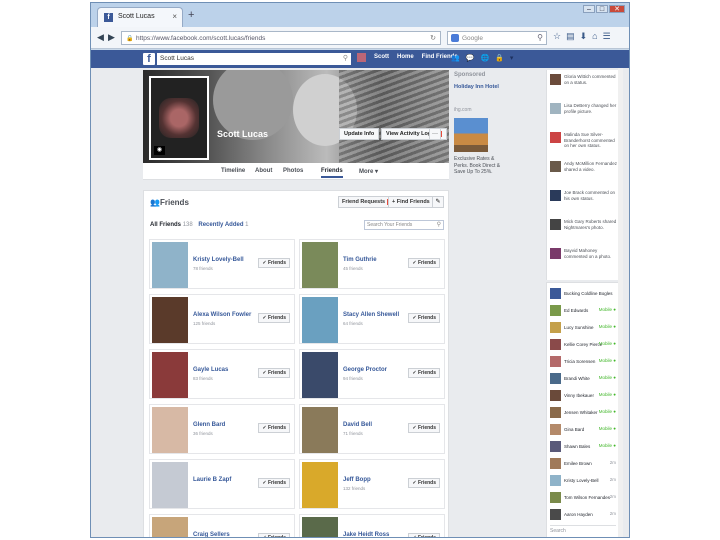 This screenshot has height=540, width=720. I want to click on new-tab-button: +, so click(191, 15).